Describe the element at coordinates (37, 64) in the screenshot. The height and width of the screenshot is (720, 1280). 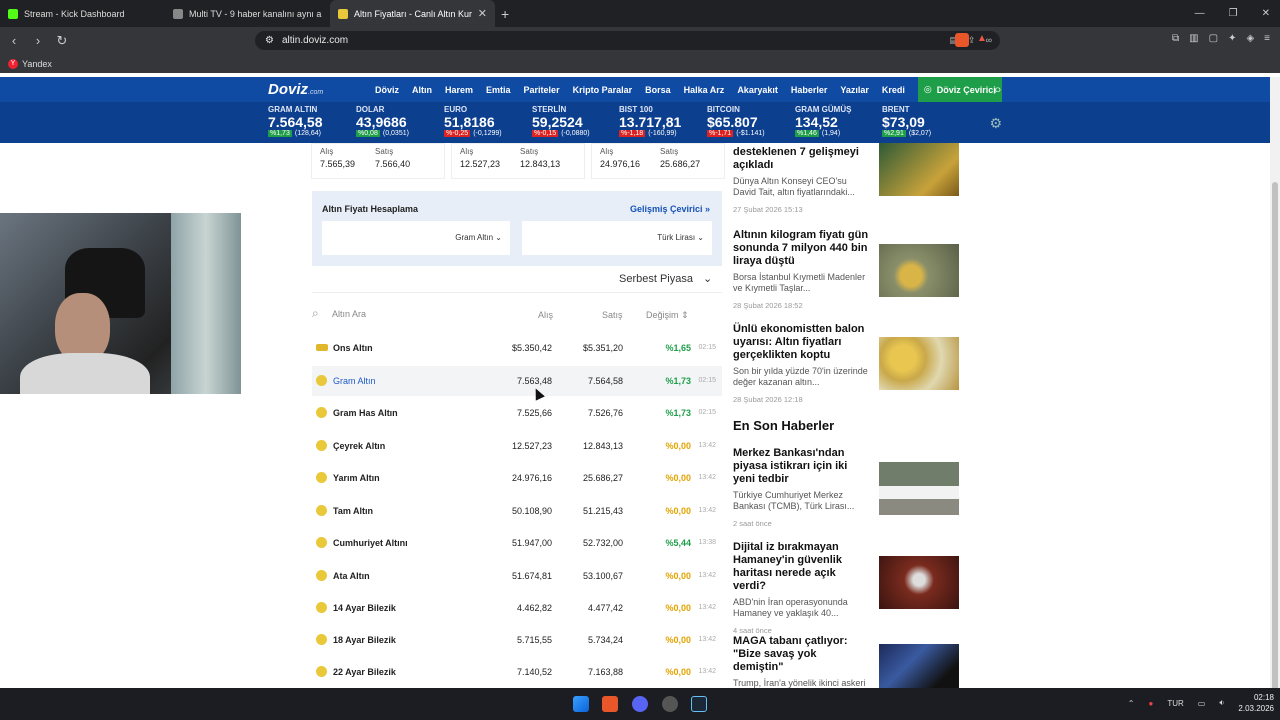
I see `bookmark-yandex: Yandex` at that location.